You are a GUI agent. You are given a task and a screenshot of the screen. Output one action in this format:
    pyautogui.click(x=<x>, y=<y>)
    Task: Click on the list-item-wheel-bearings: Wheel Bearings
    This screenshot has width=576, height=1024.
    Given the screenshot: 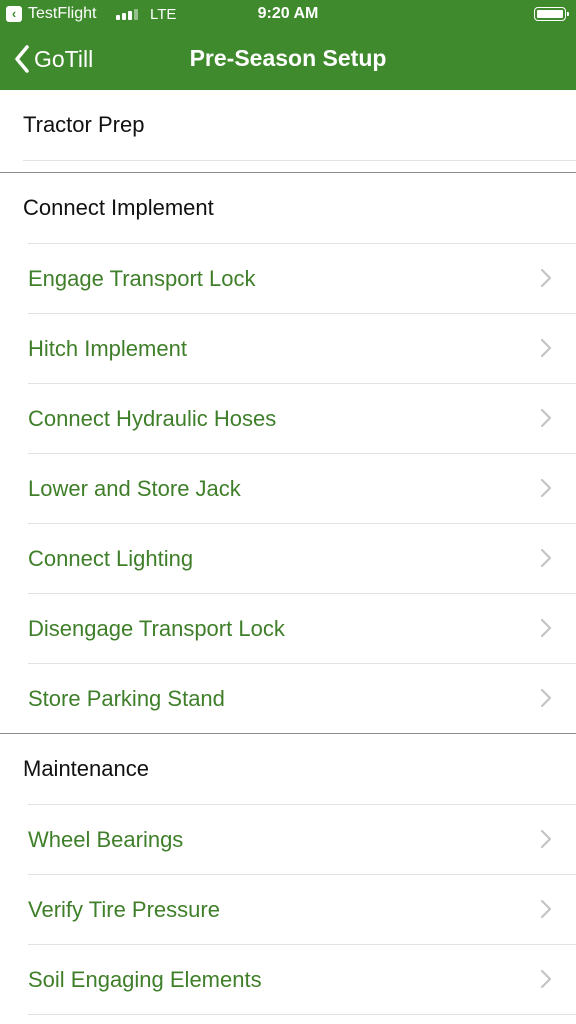 What is the action you would take?
    pyautogui.click(x=302, y=839)
    